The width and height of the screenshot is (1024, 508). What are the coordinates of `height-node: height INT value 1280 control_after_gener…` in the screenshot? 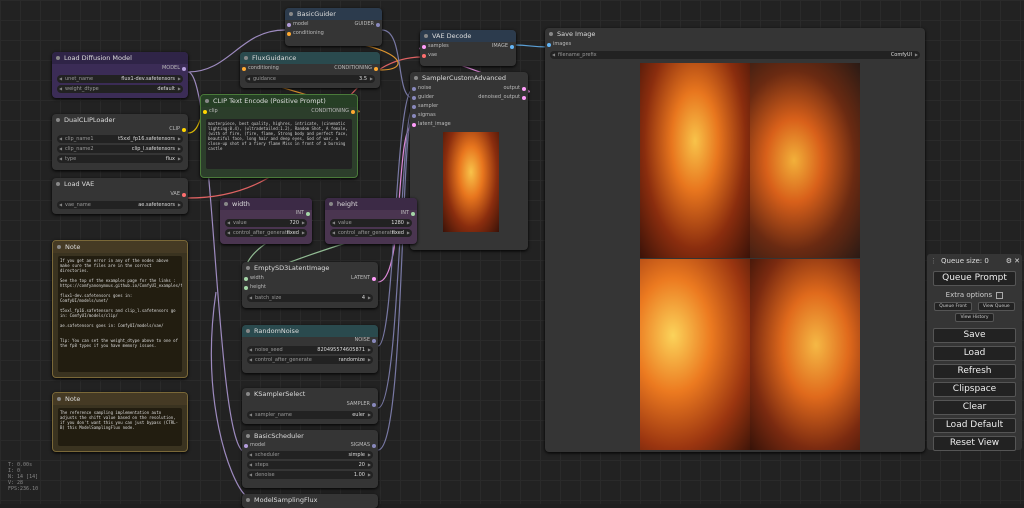 It's located at (371, 221).